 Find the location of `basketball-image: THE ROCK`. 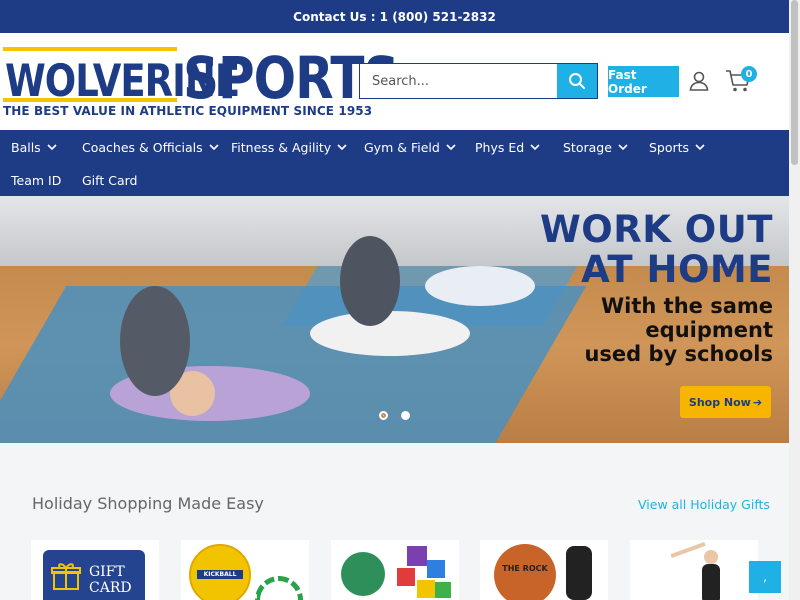

basketball-image: THE ROCK is located at coordinates (525, 572).